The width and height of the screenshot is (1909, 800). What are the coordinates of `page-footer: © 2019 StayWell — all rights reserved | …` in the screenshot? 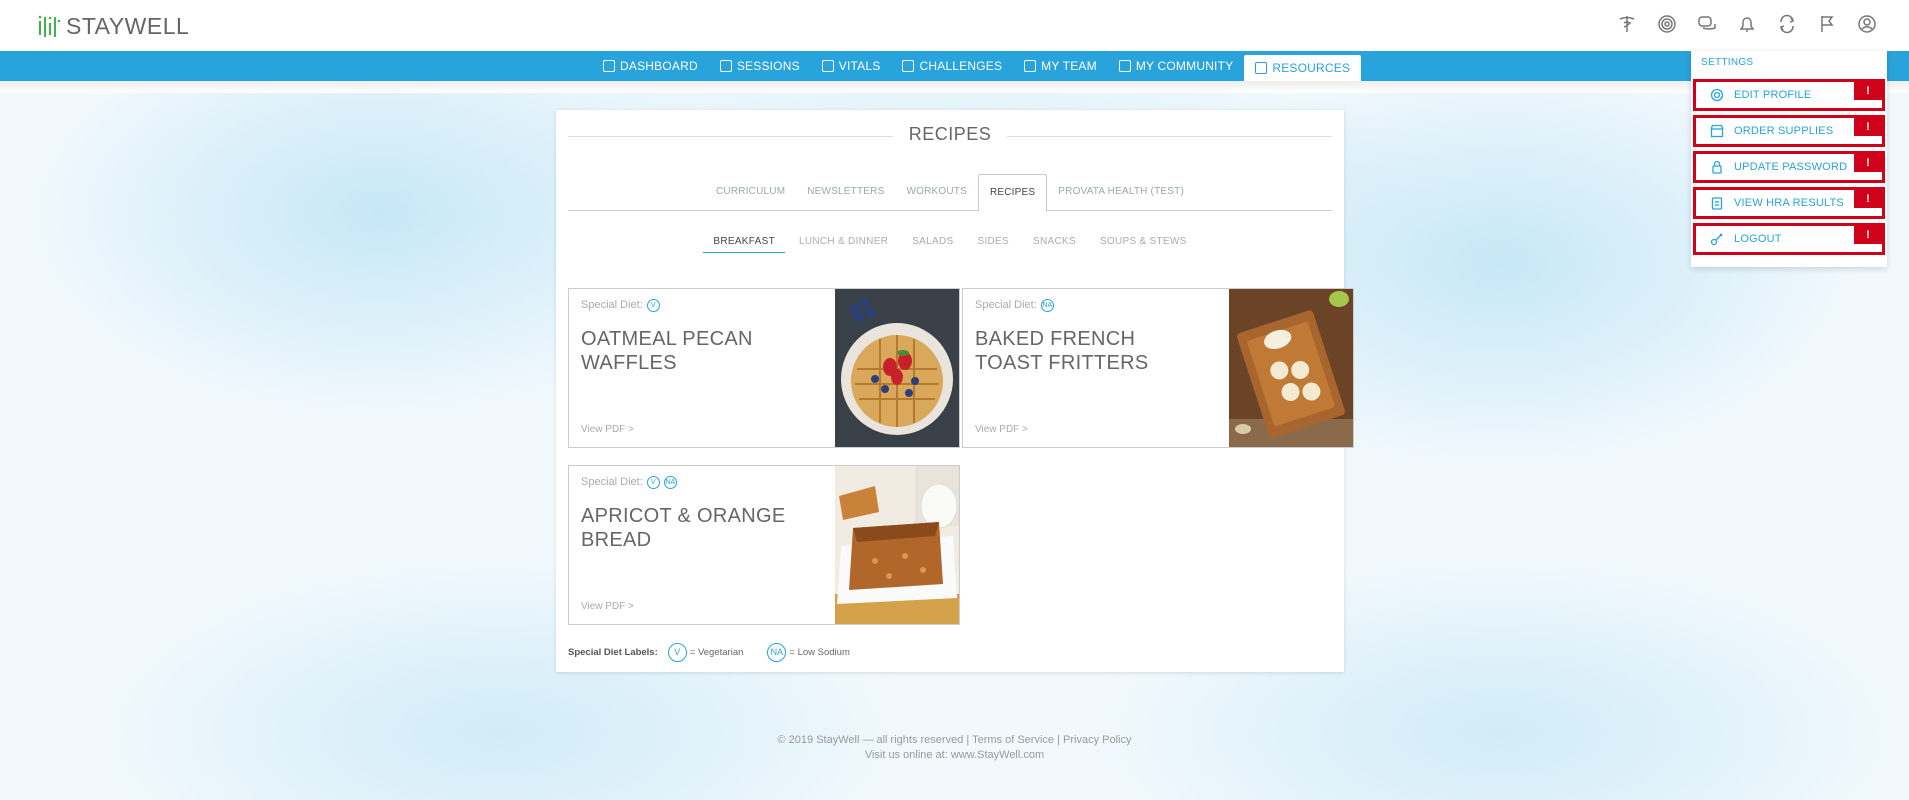 It's located at (954, 748).